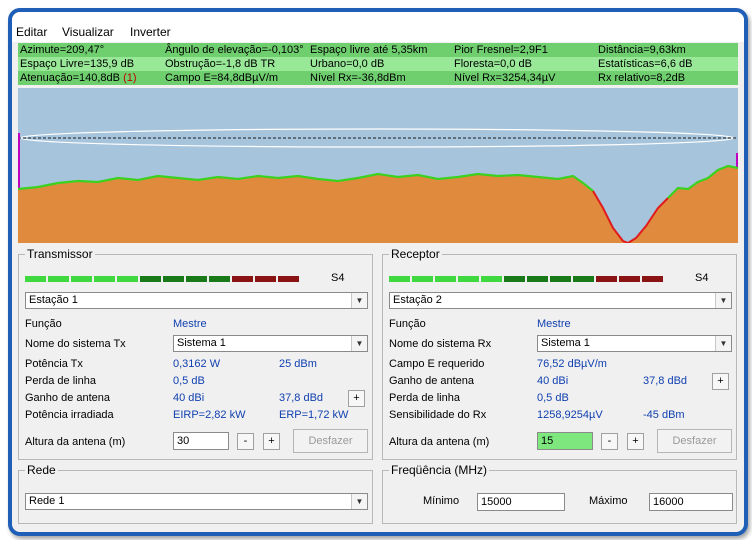  Describe the element at coordinates (665, 381) in the screenshot. I see `rx-gain-dbd: 37,8 dBd` at that location.